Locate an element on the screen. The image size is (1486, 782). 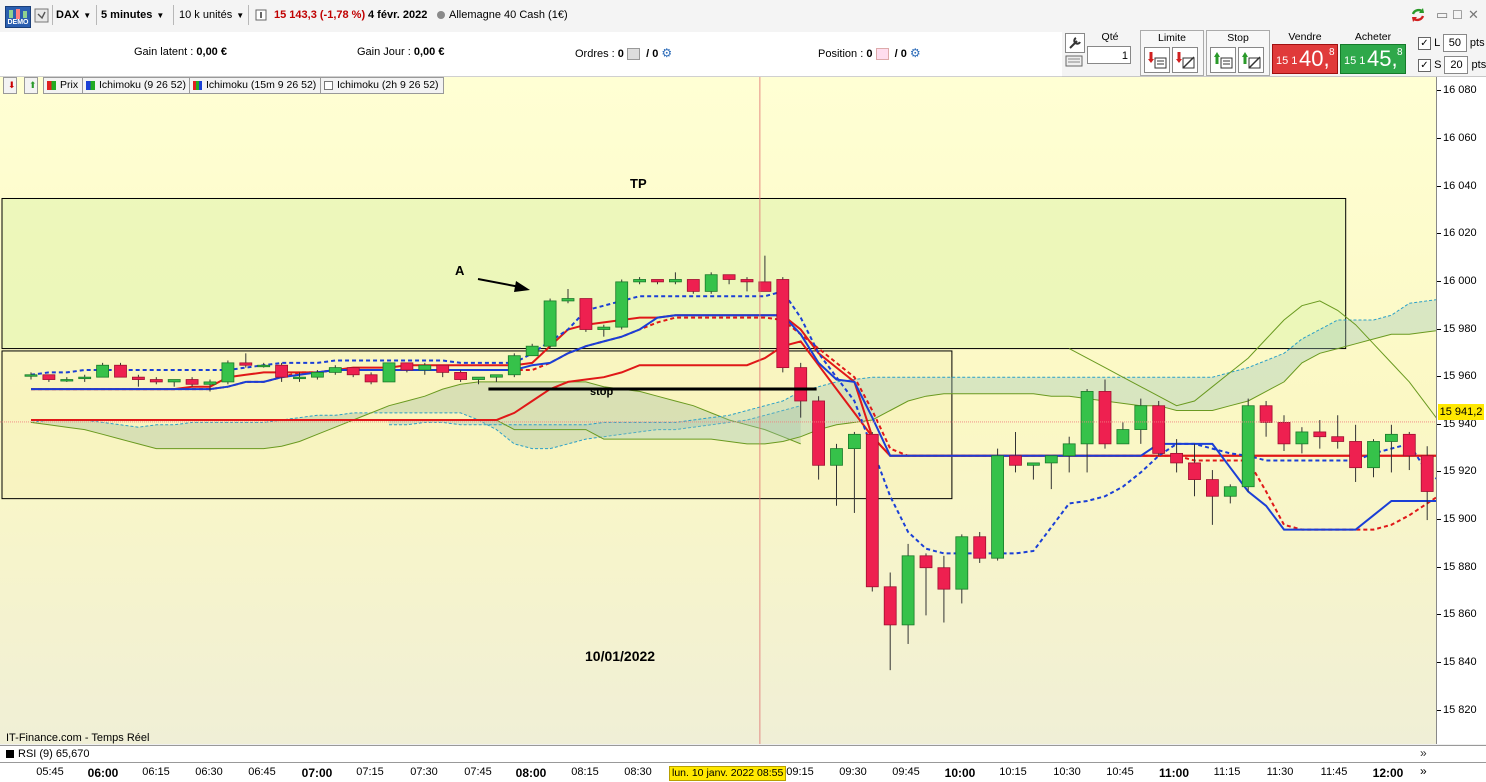
limit-buy-button is located at coordinates (1157, 60).